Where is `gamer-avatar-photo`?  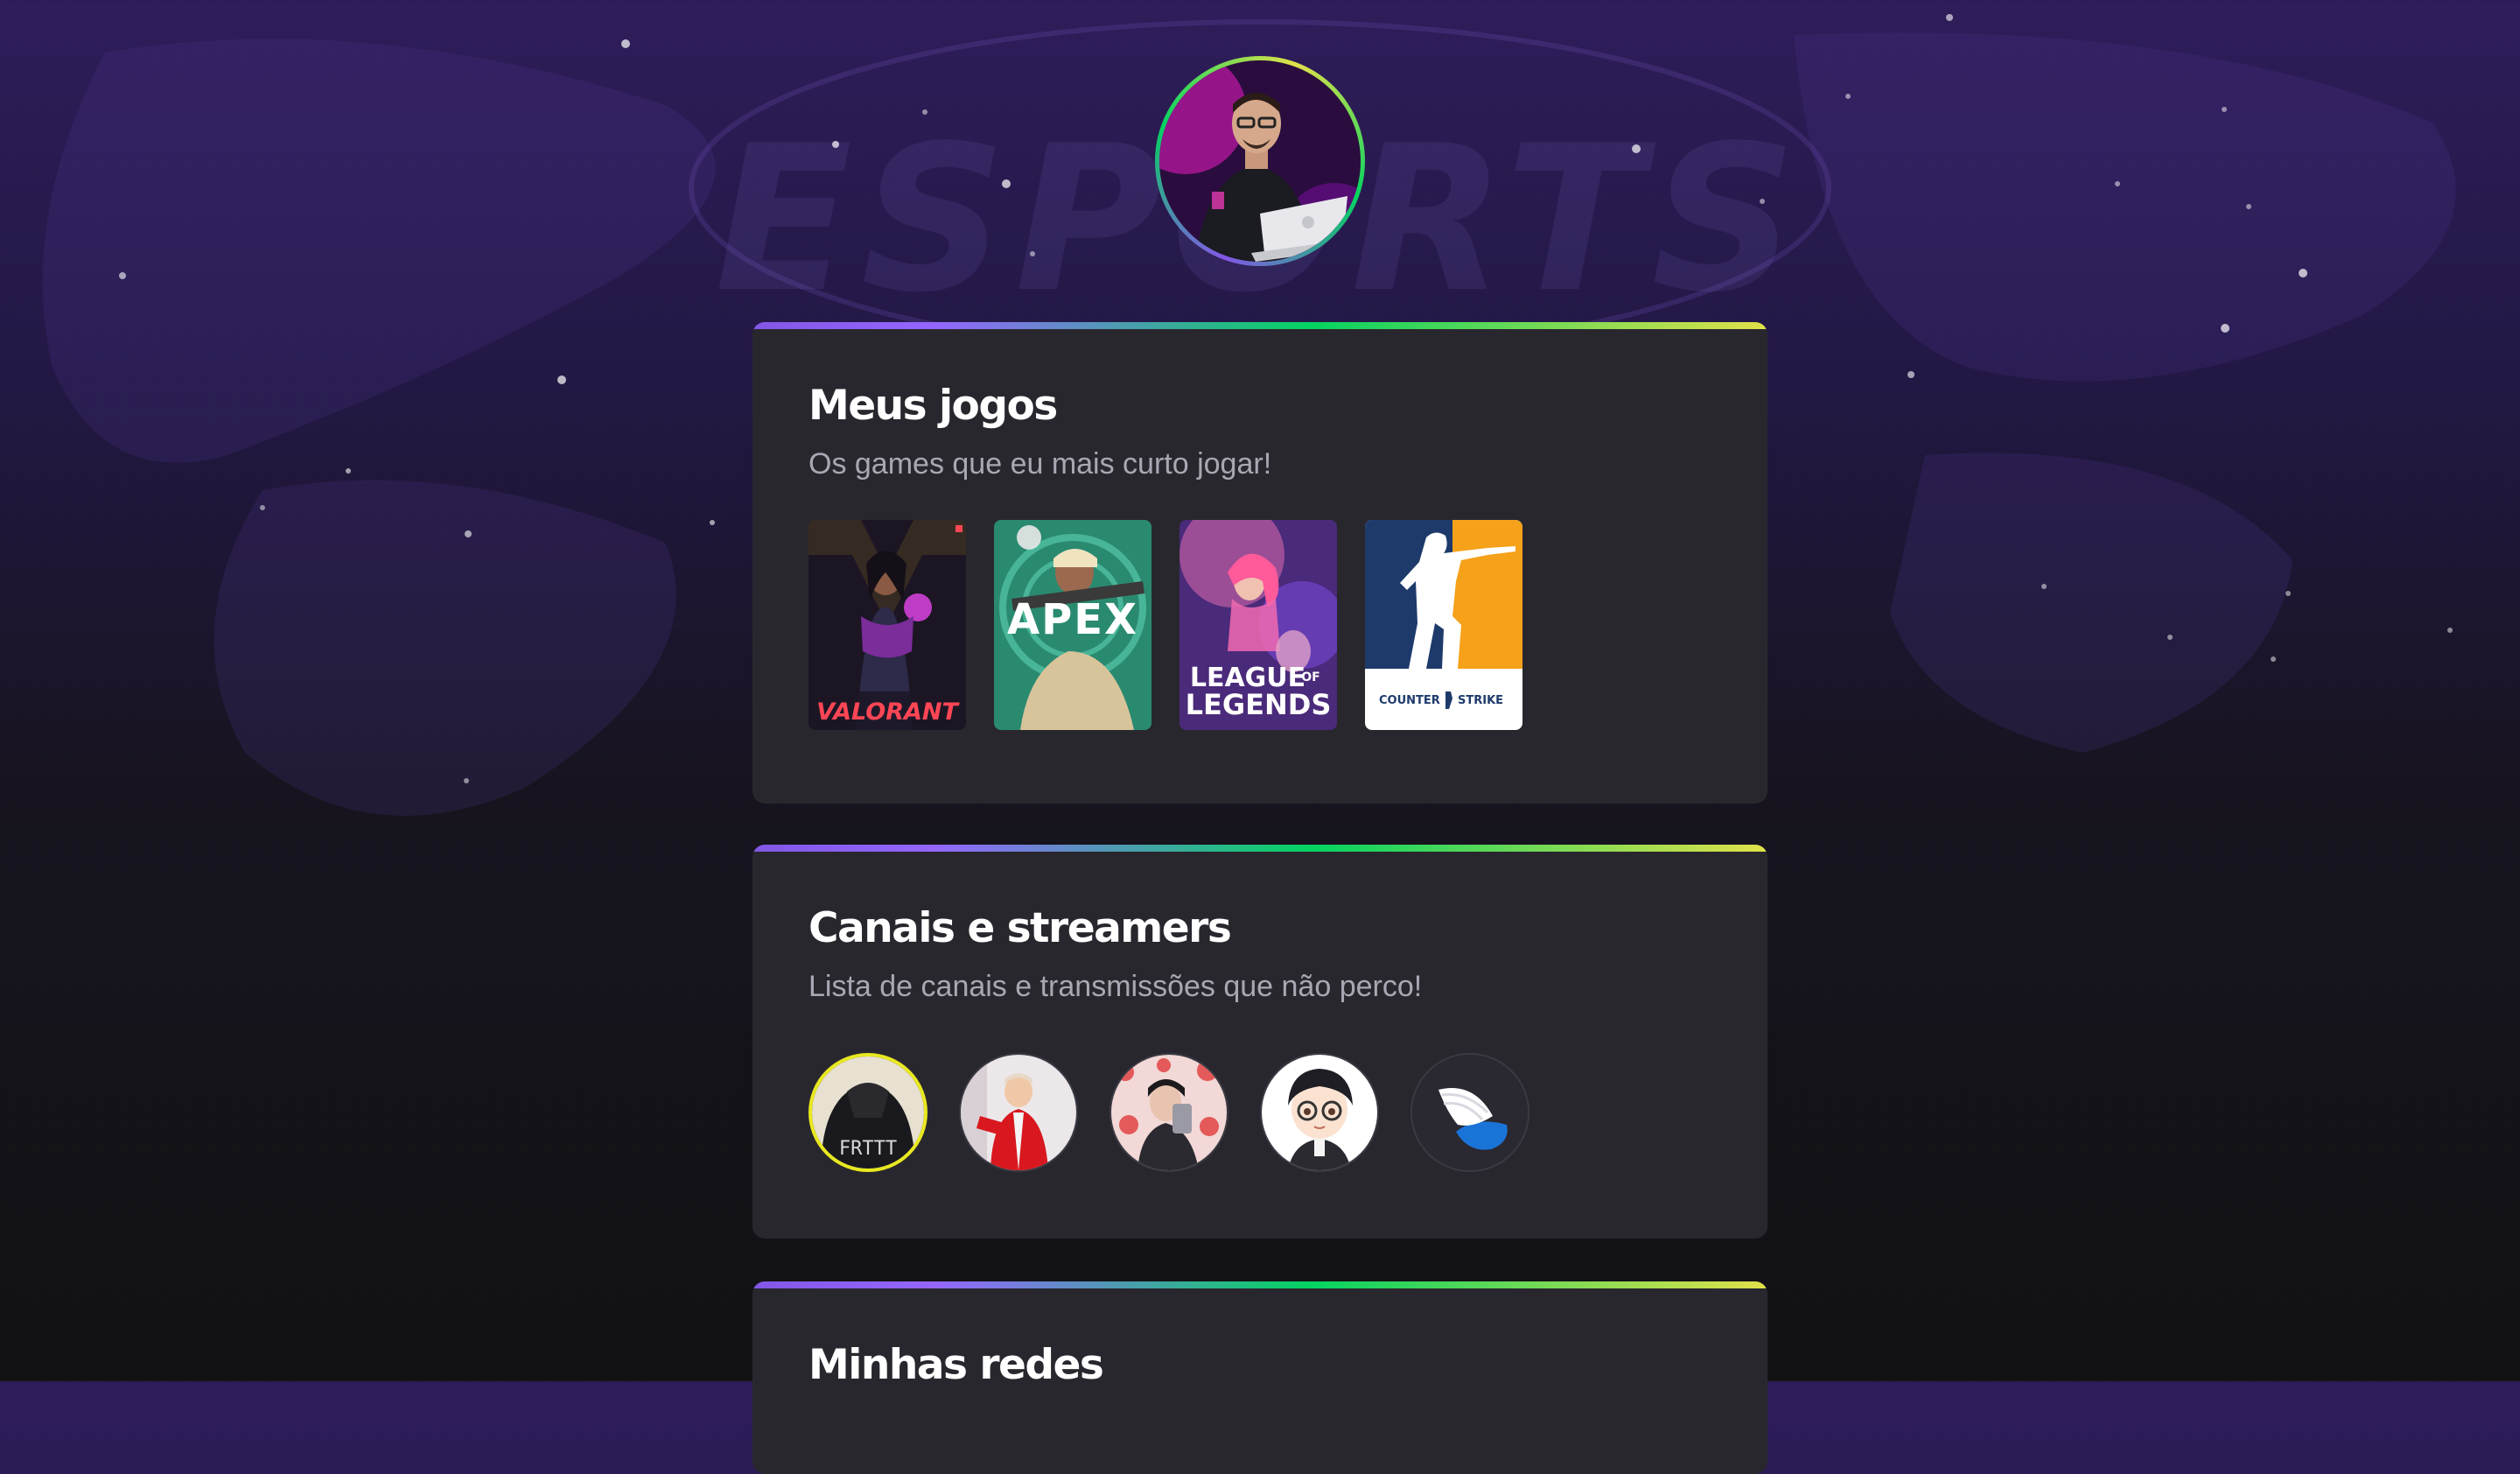
gamer-avatar-photo is located at coordinates (1260, 161).